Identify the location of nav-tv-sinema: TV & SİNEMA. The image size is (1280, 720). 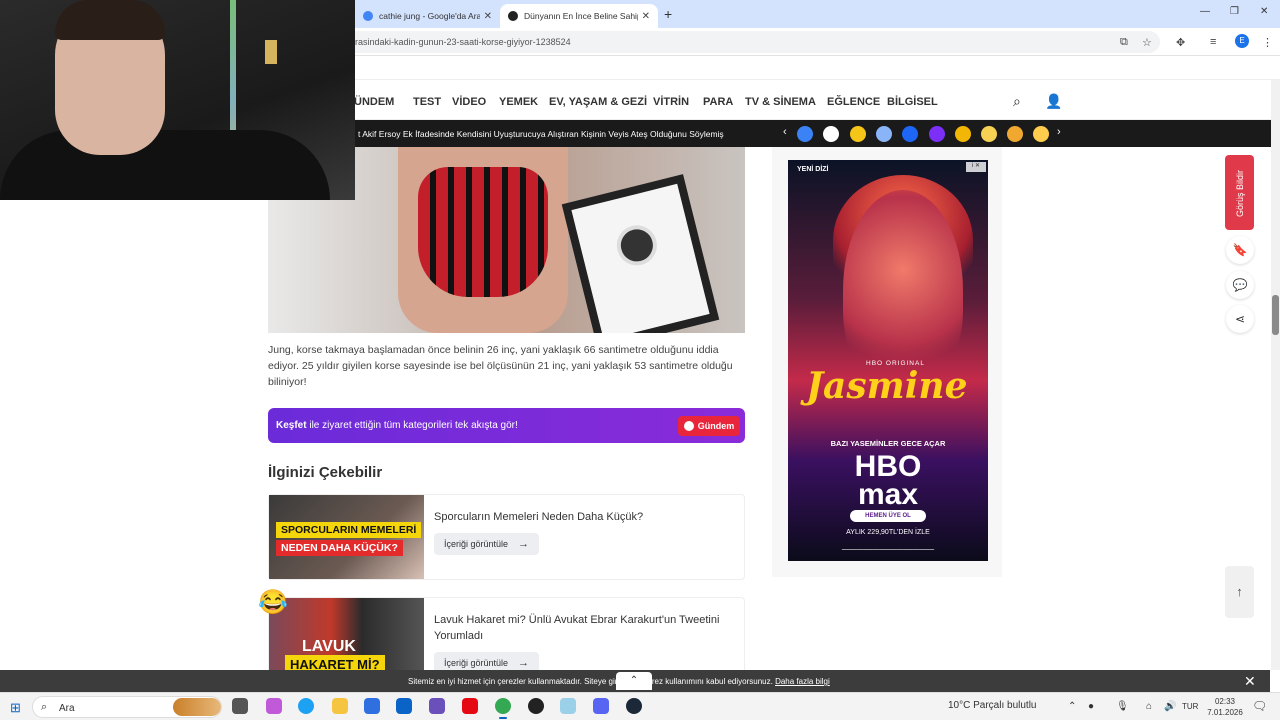
(780, 102).